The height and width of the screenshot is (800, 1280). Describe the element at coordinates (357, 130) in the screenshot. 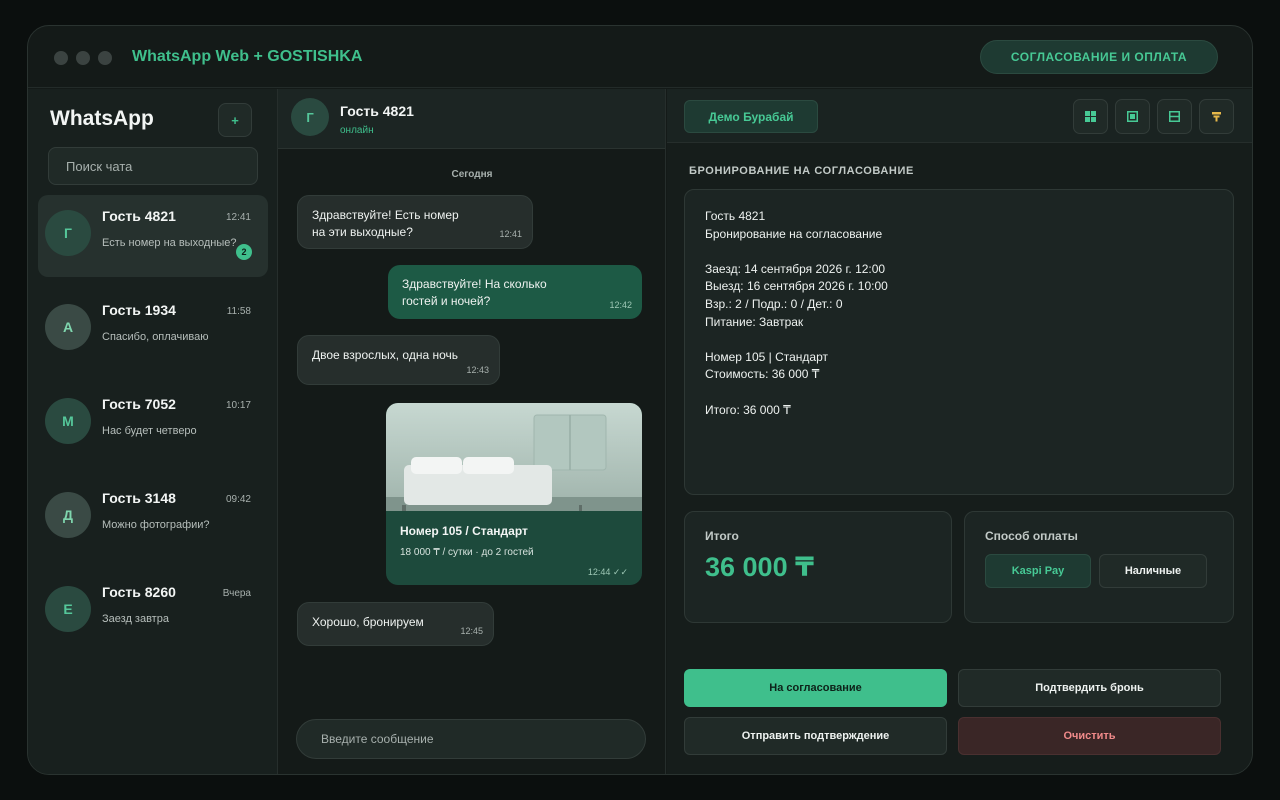

I see `contact-status: онлайн` at that location.